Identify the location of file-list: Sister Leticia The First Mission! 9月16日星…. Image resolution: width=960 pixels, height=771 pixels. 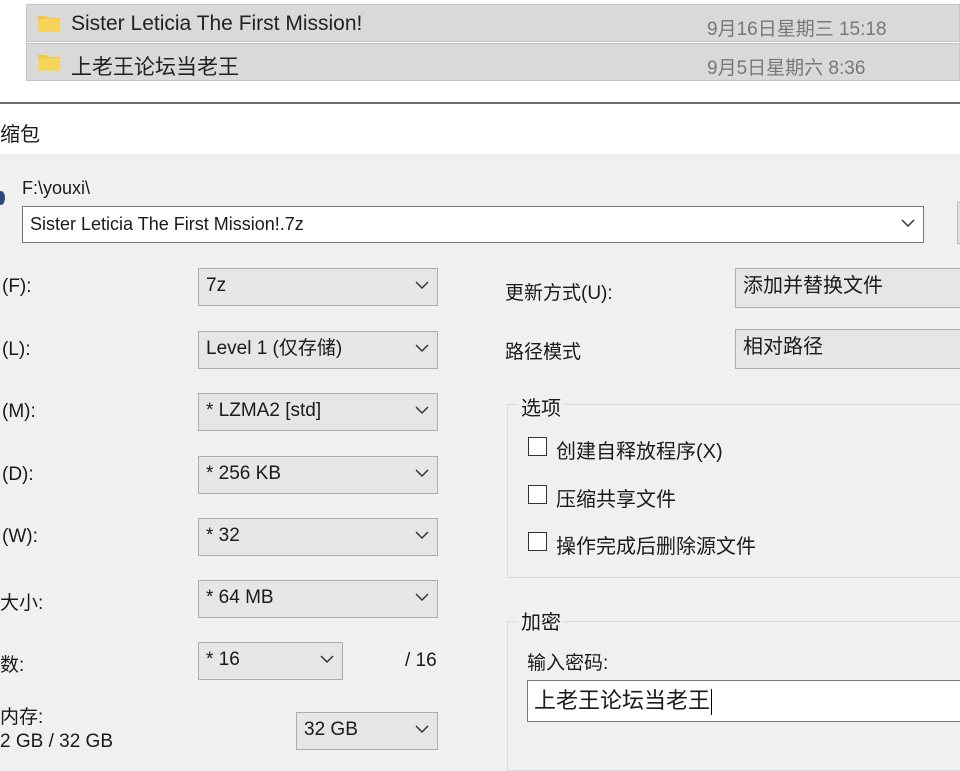
(480, 51).